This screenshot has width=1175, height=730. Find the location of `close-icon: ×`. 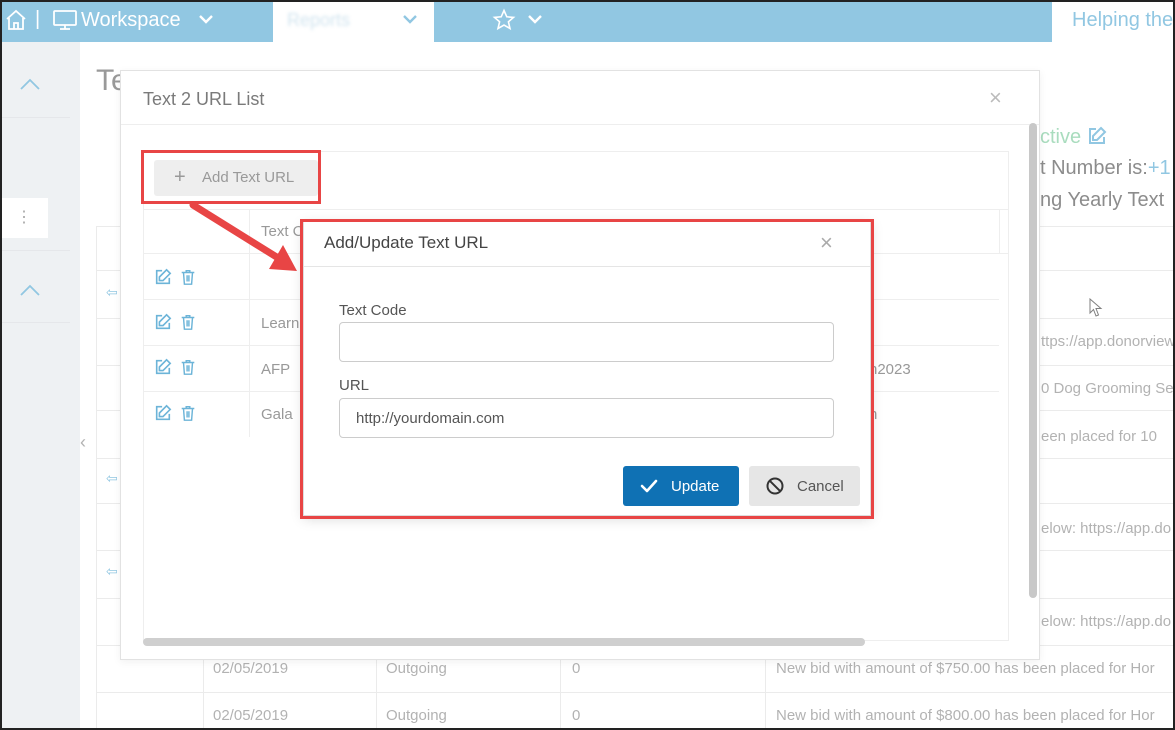

close-icon: × is located at coordinates (995, 98).